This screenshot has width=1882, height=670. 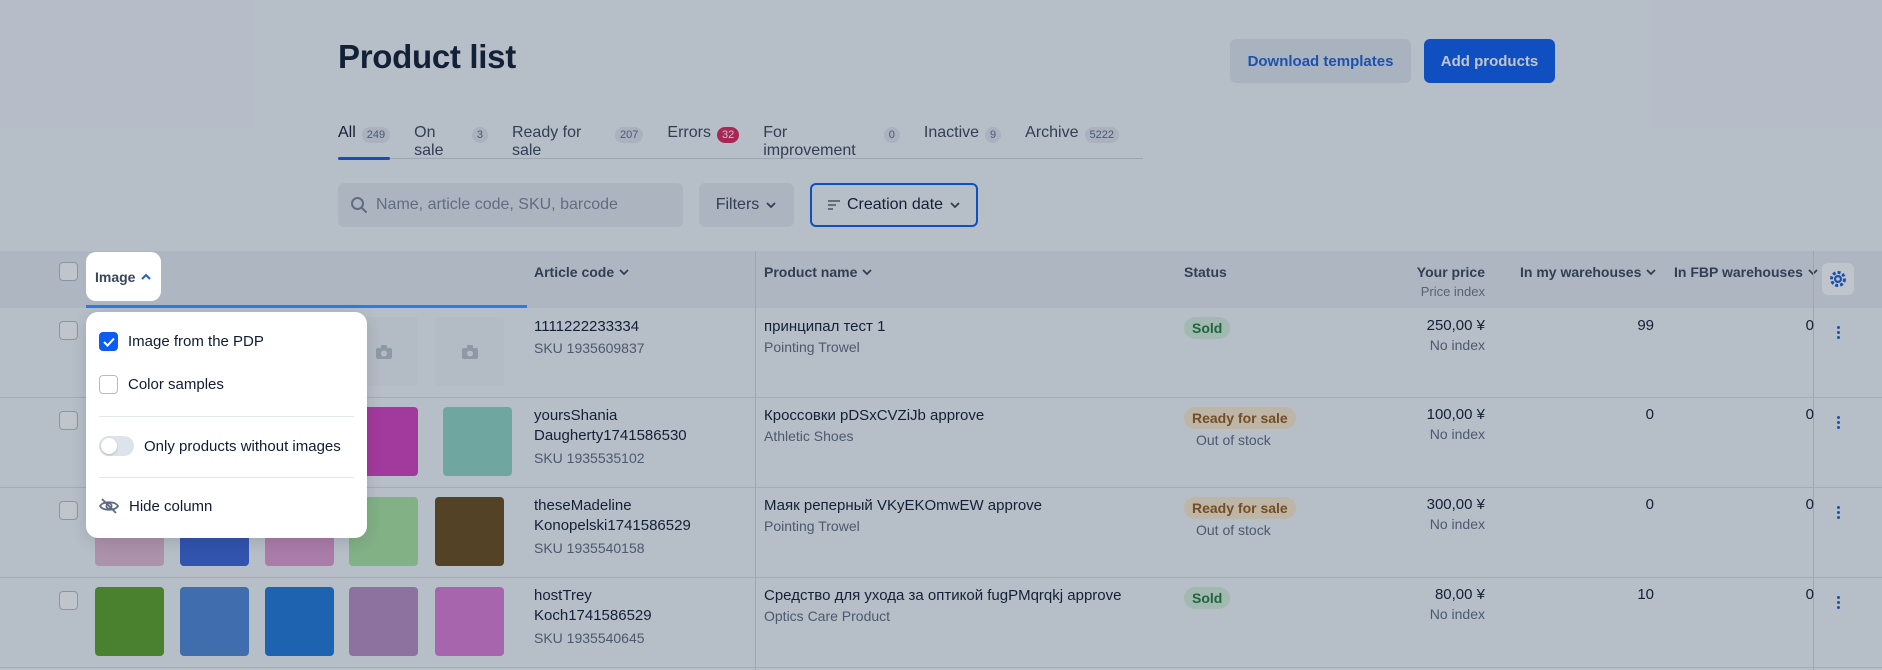 I want to click on option-only-without-images: Only products without images, so click(x=220, y=446).